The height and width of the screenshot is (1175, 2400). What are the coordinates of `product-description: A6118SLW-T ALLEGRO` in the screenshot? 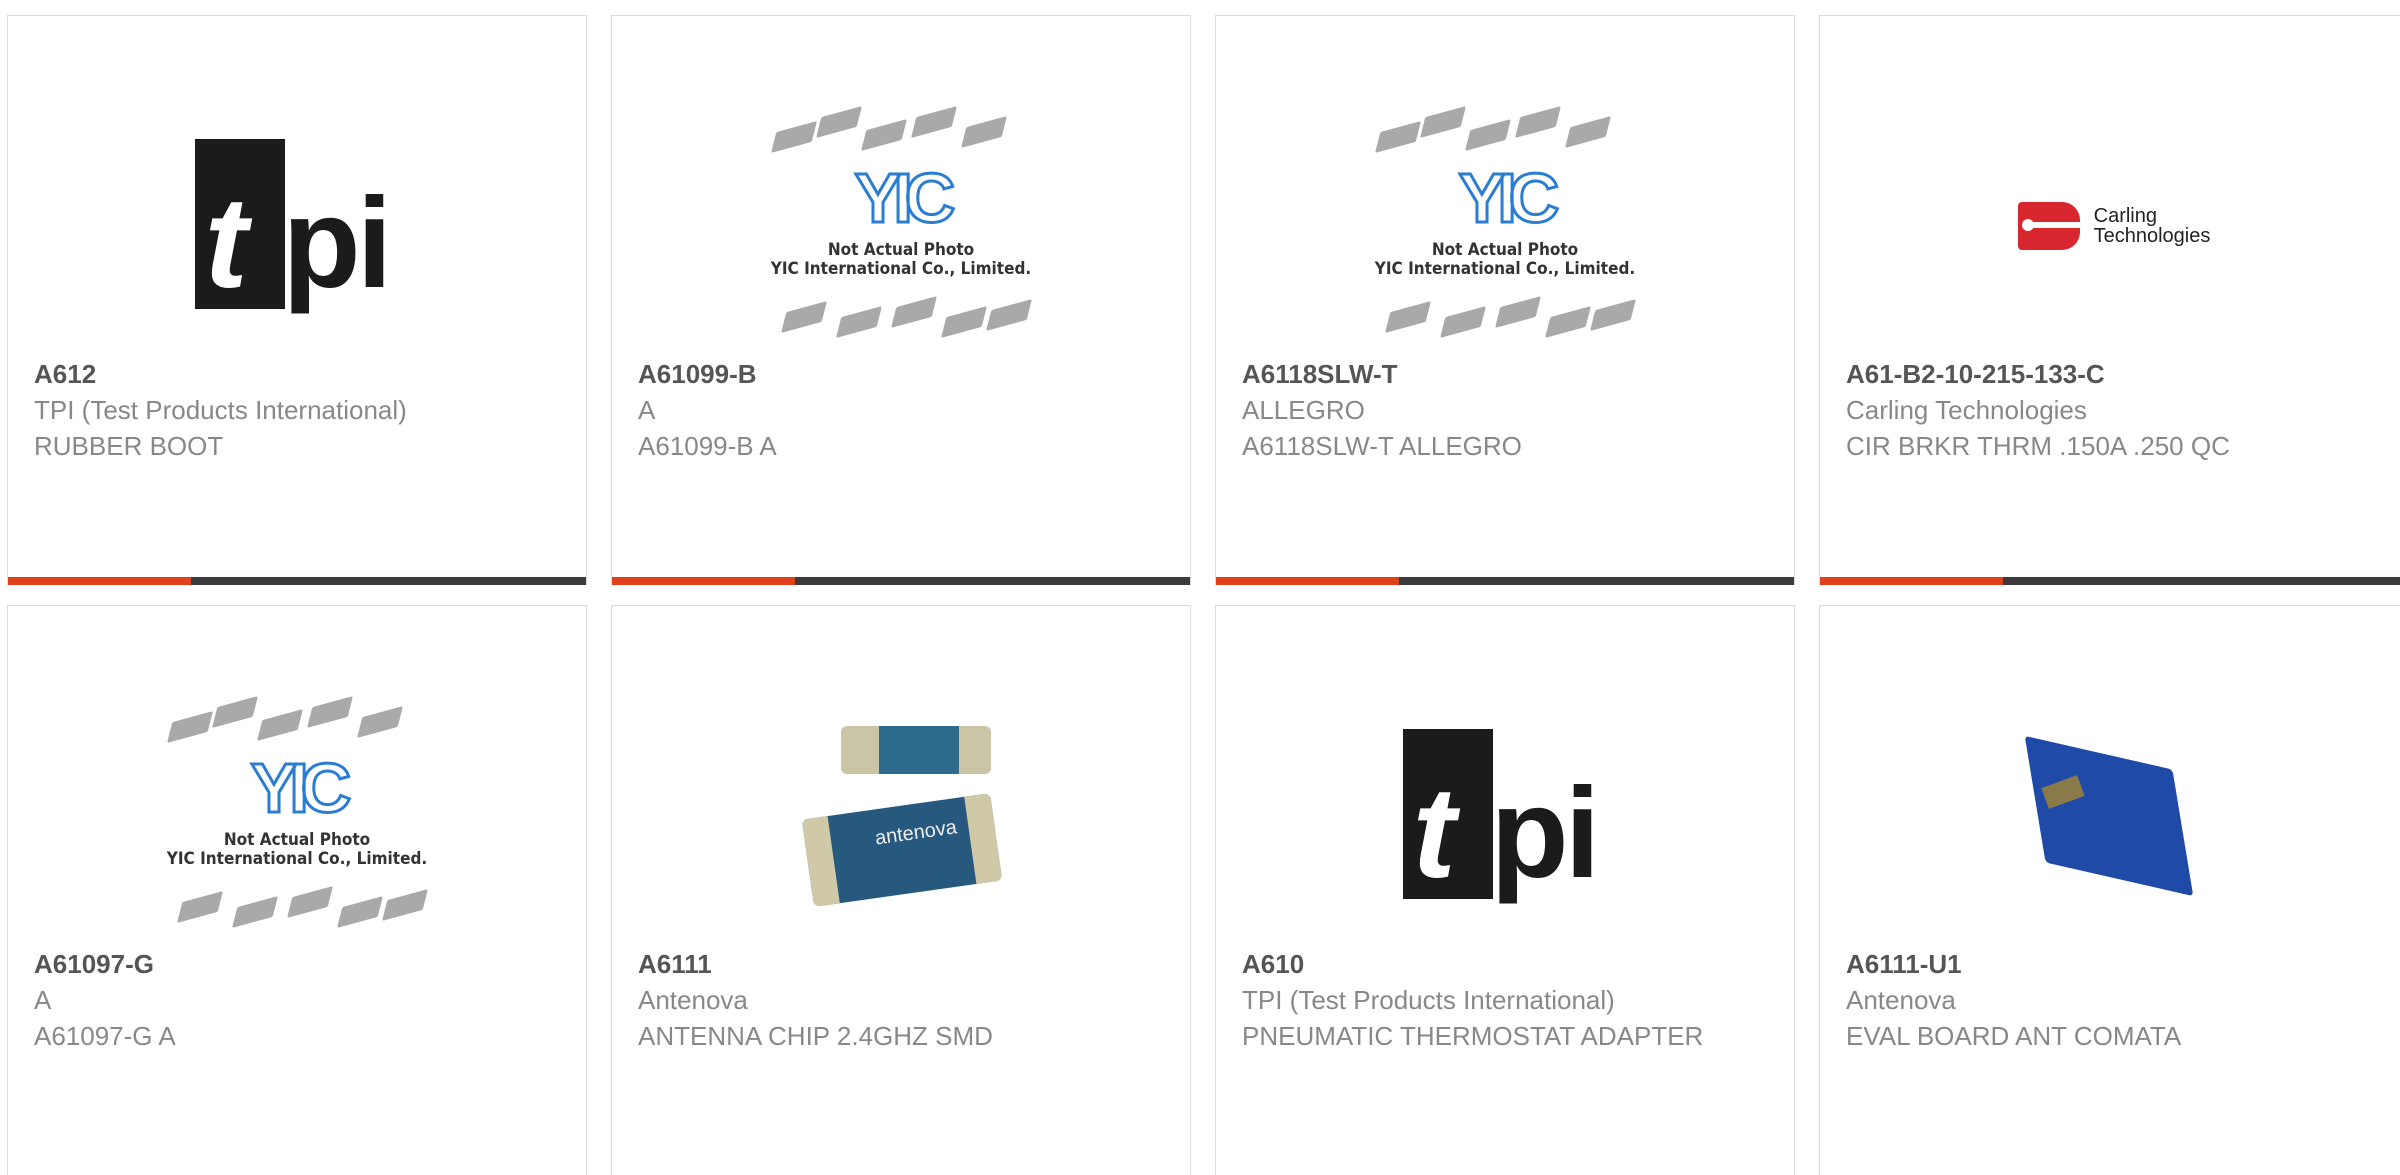 It's located at (1382, 446).